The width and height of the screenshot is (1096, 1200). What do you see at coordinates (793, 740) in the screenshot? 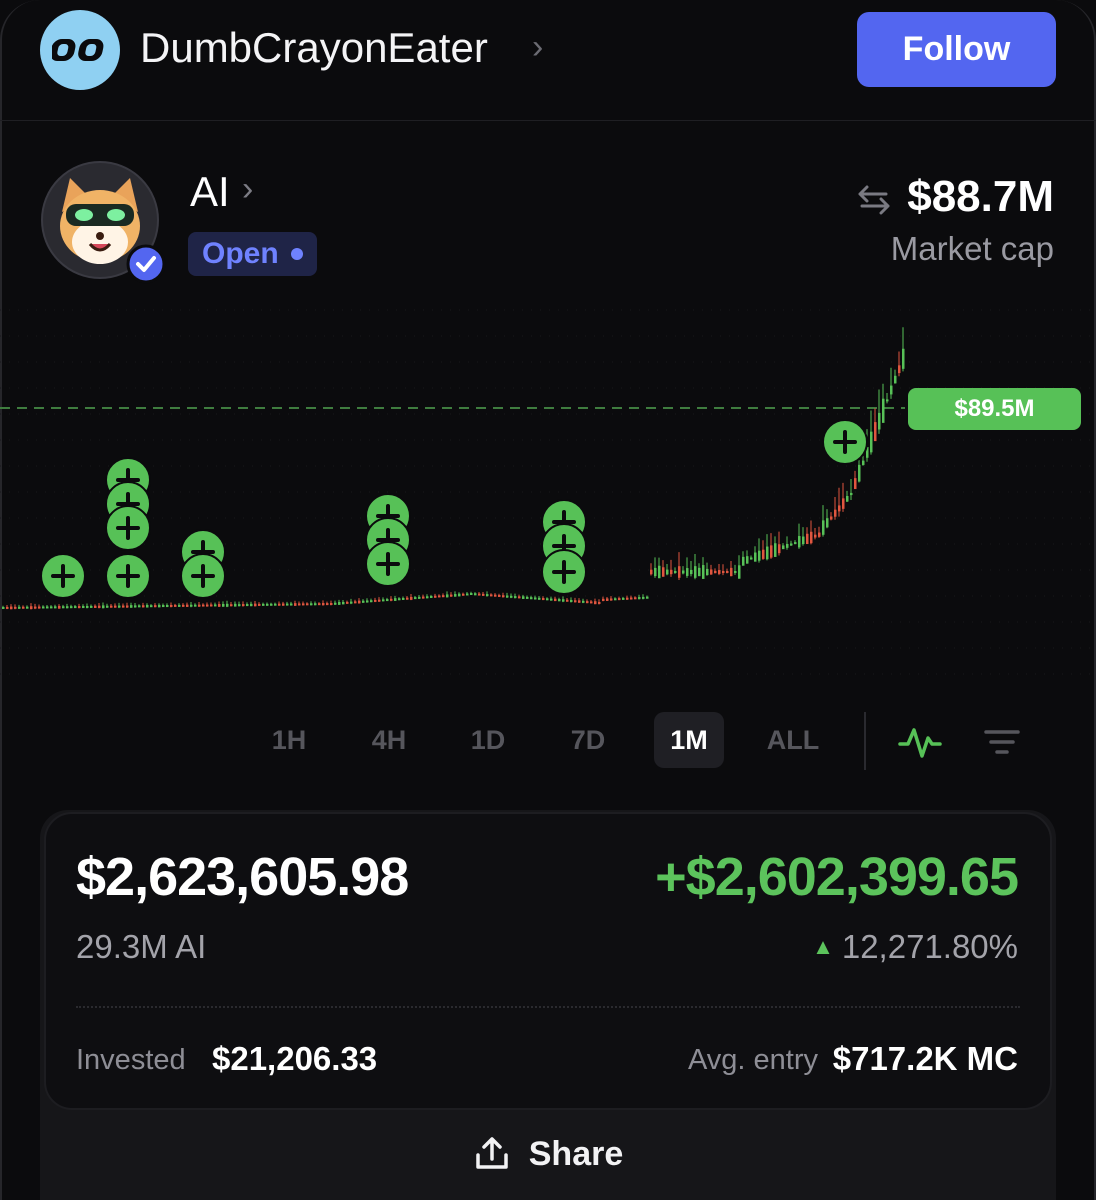
I see `tab-all: ALL` at bounding box center [793, 740].